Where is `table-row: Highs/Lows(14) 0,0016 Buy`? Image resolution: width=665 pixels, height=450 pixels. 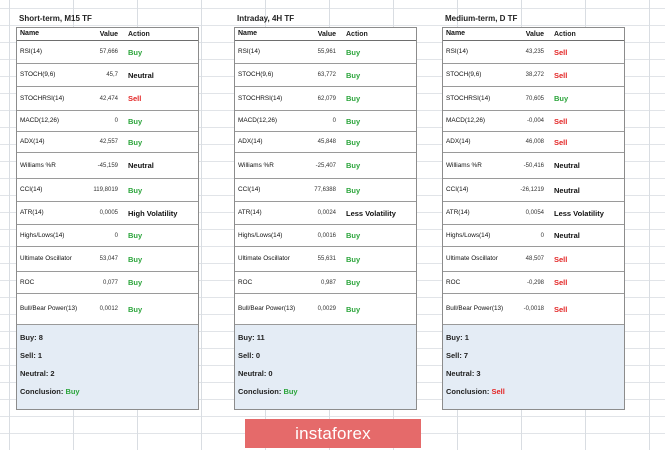 table-row: Highs/Lows(14) 0,0016 Buy is located at coordinates (325, 236).